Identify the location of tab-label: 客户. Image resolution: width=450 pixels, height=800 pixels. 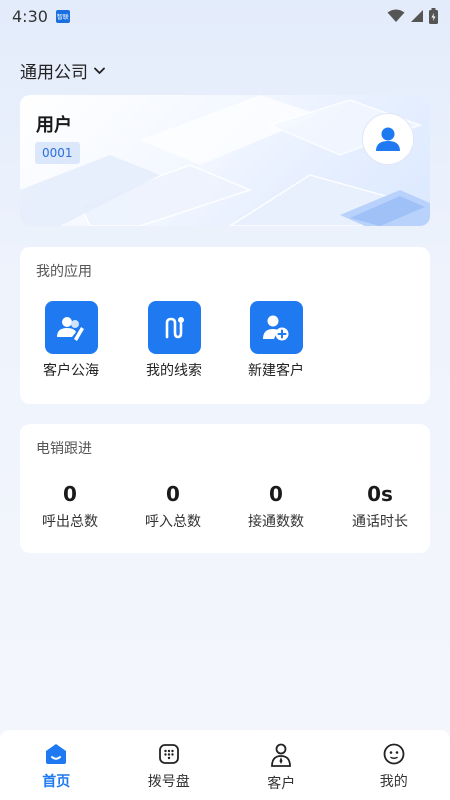
(281, 784).